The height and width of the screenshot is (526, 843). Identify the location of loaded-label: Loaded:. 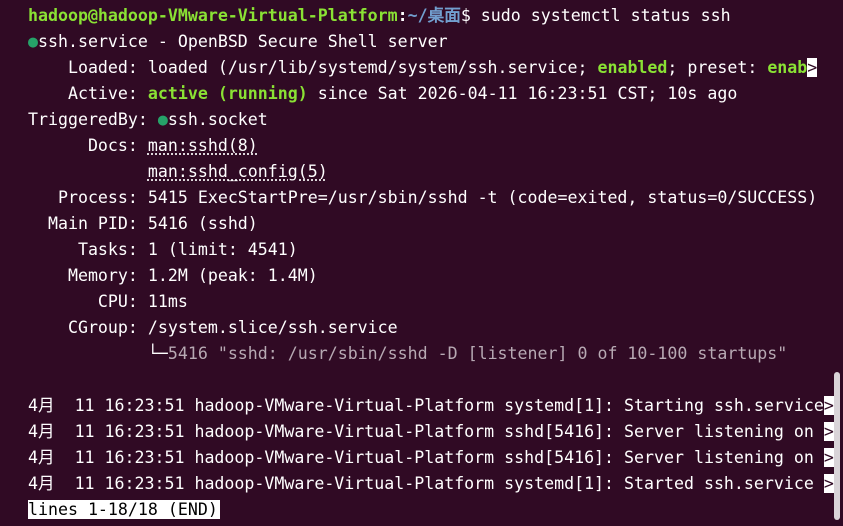
(88, 67).